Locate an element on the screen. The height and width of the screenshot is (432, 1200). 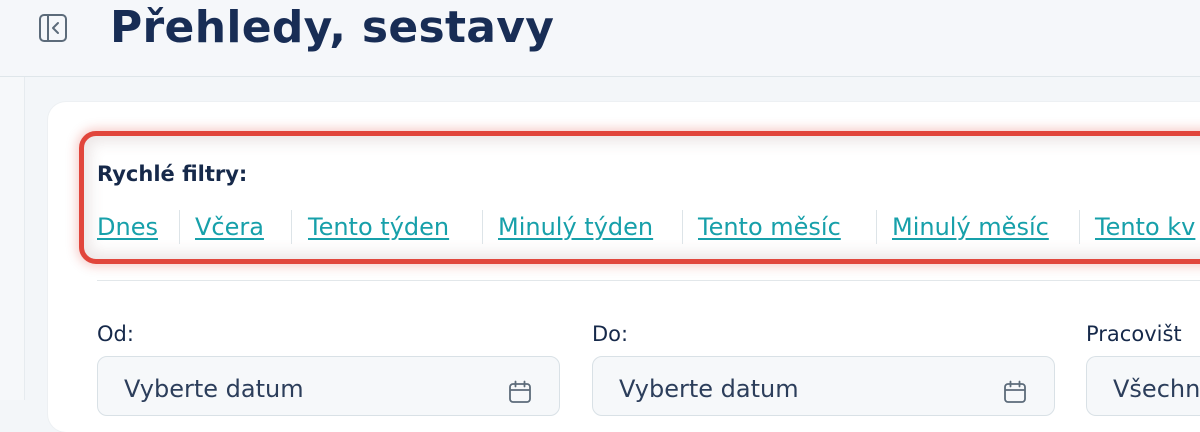
workplace-label: Pracovišt is located at coordinates (1134, 334).